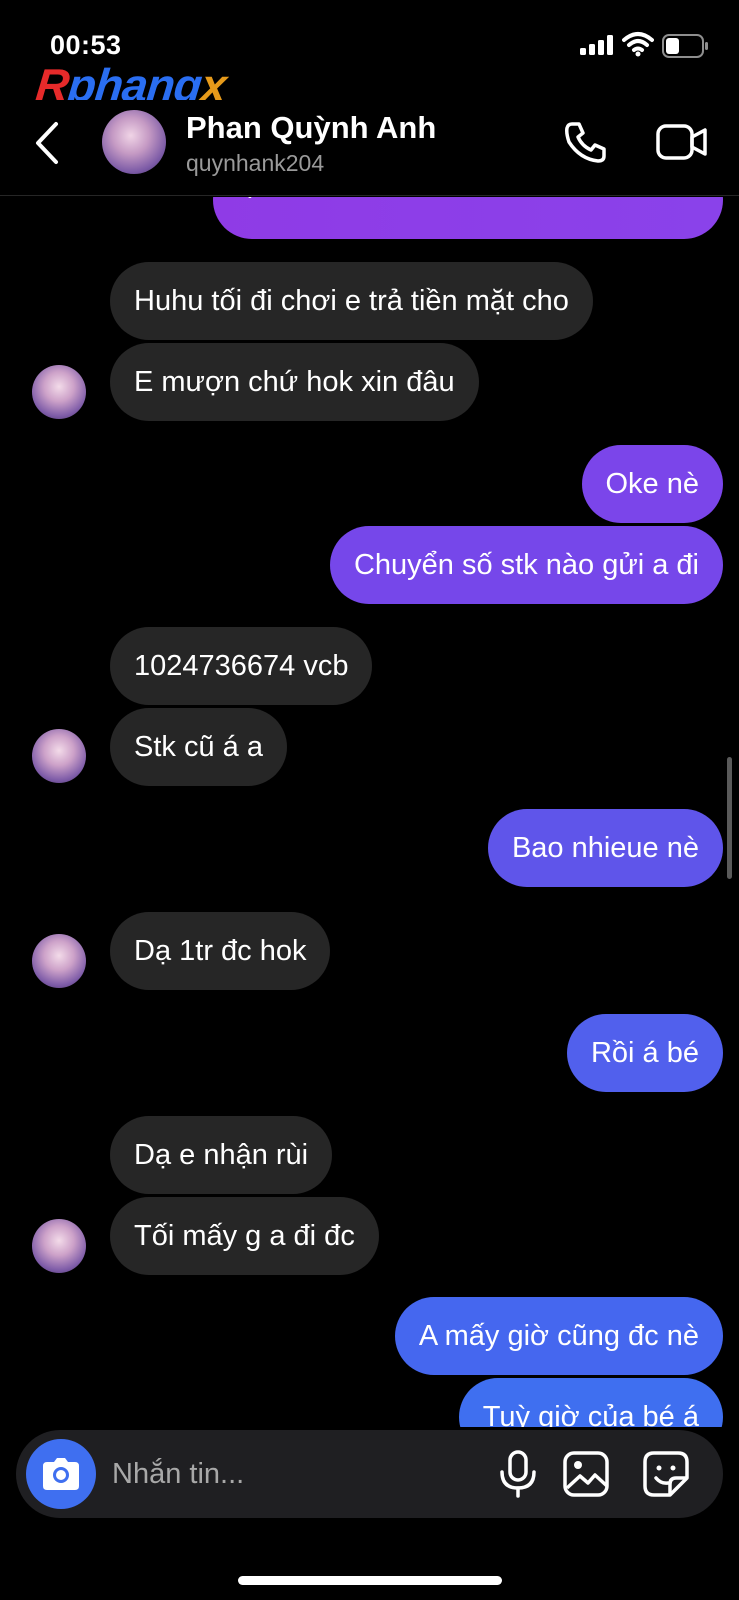 Image resolution: width=739 pixels, height=1600 pixels. I want to click on camera-button, so click(61, 1474).